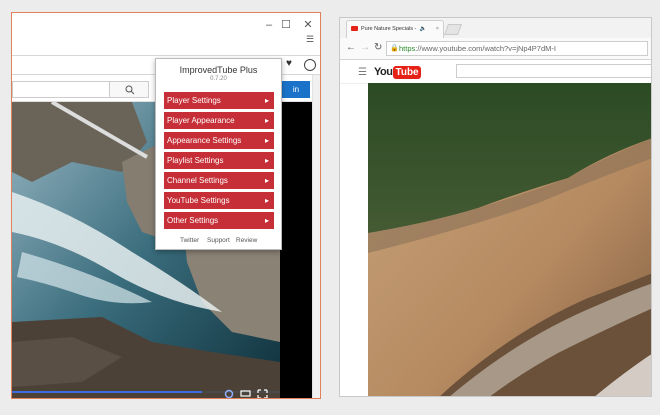 This screenshot has width=660, height=415. Describe the element at coordinates (292, 64) in the screenshot. I see `heart-icon: ♥` at that location.